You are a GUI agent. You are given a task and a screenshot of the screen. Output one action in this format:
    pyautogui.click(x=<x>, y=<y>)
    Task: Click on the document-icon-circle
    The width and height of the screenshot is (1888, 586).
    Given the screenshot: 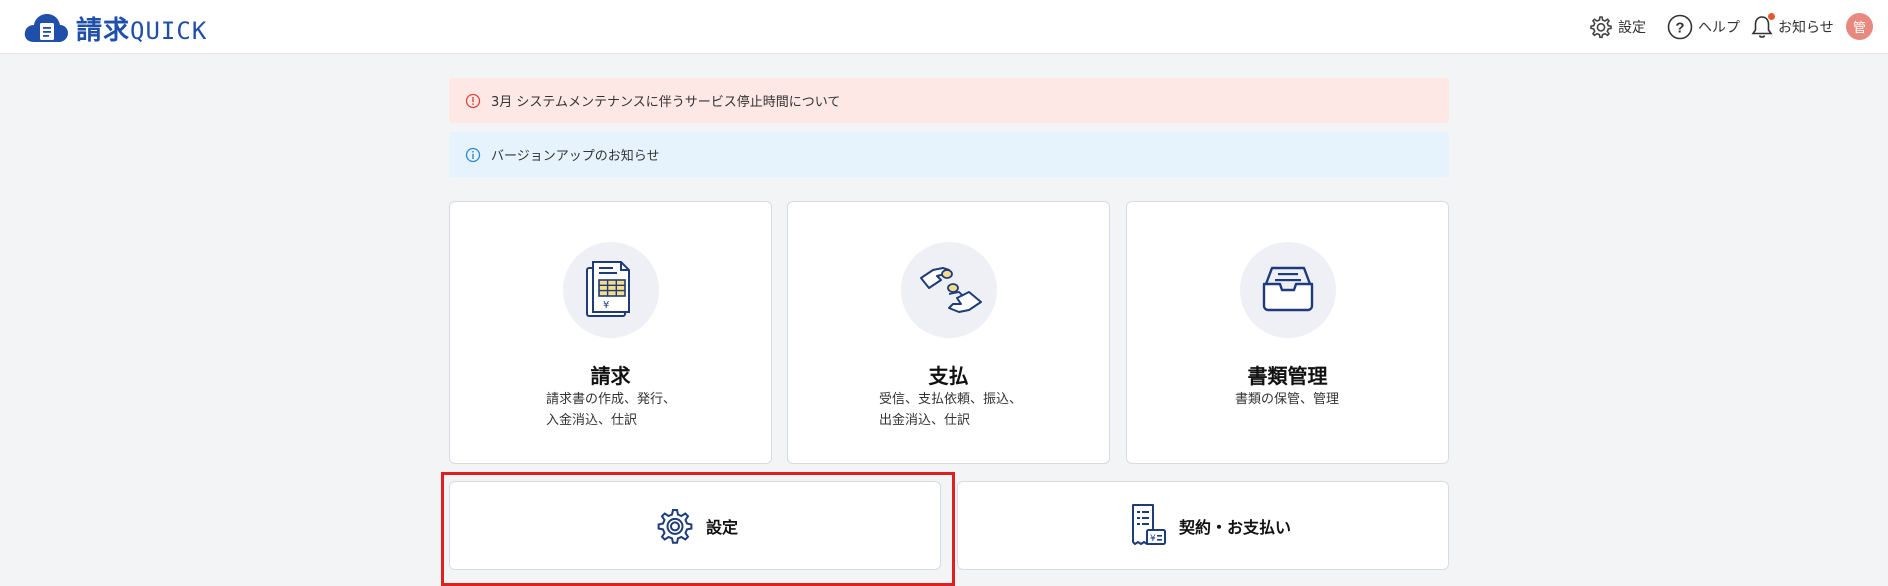 What is the action you would take?
    pyautogui.click(x=1287, y=290)
    